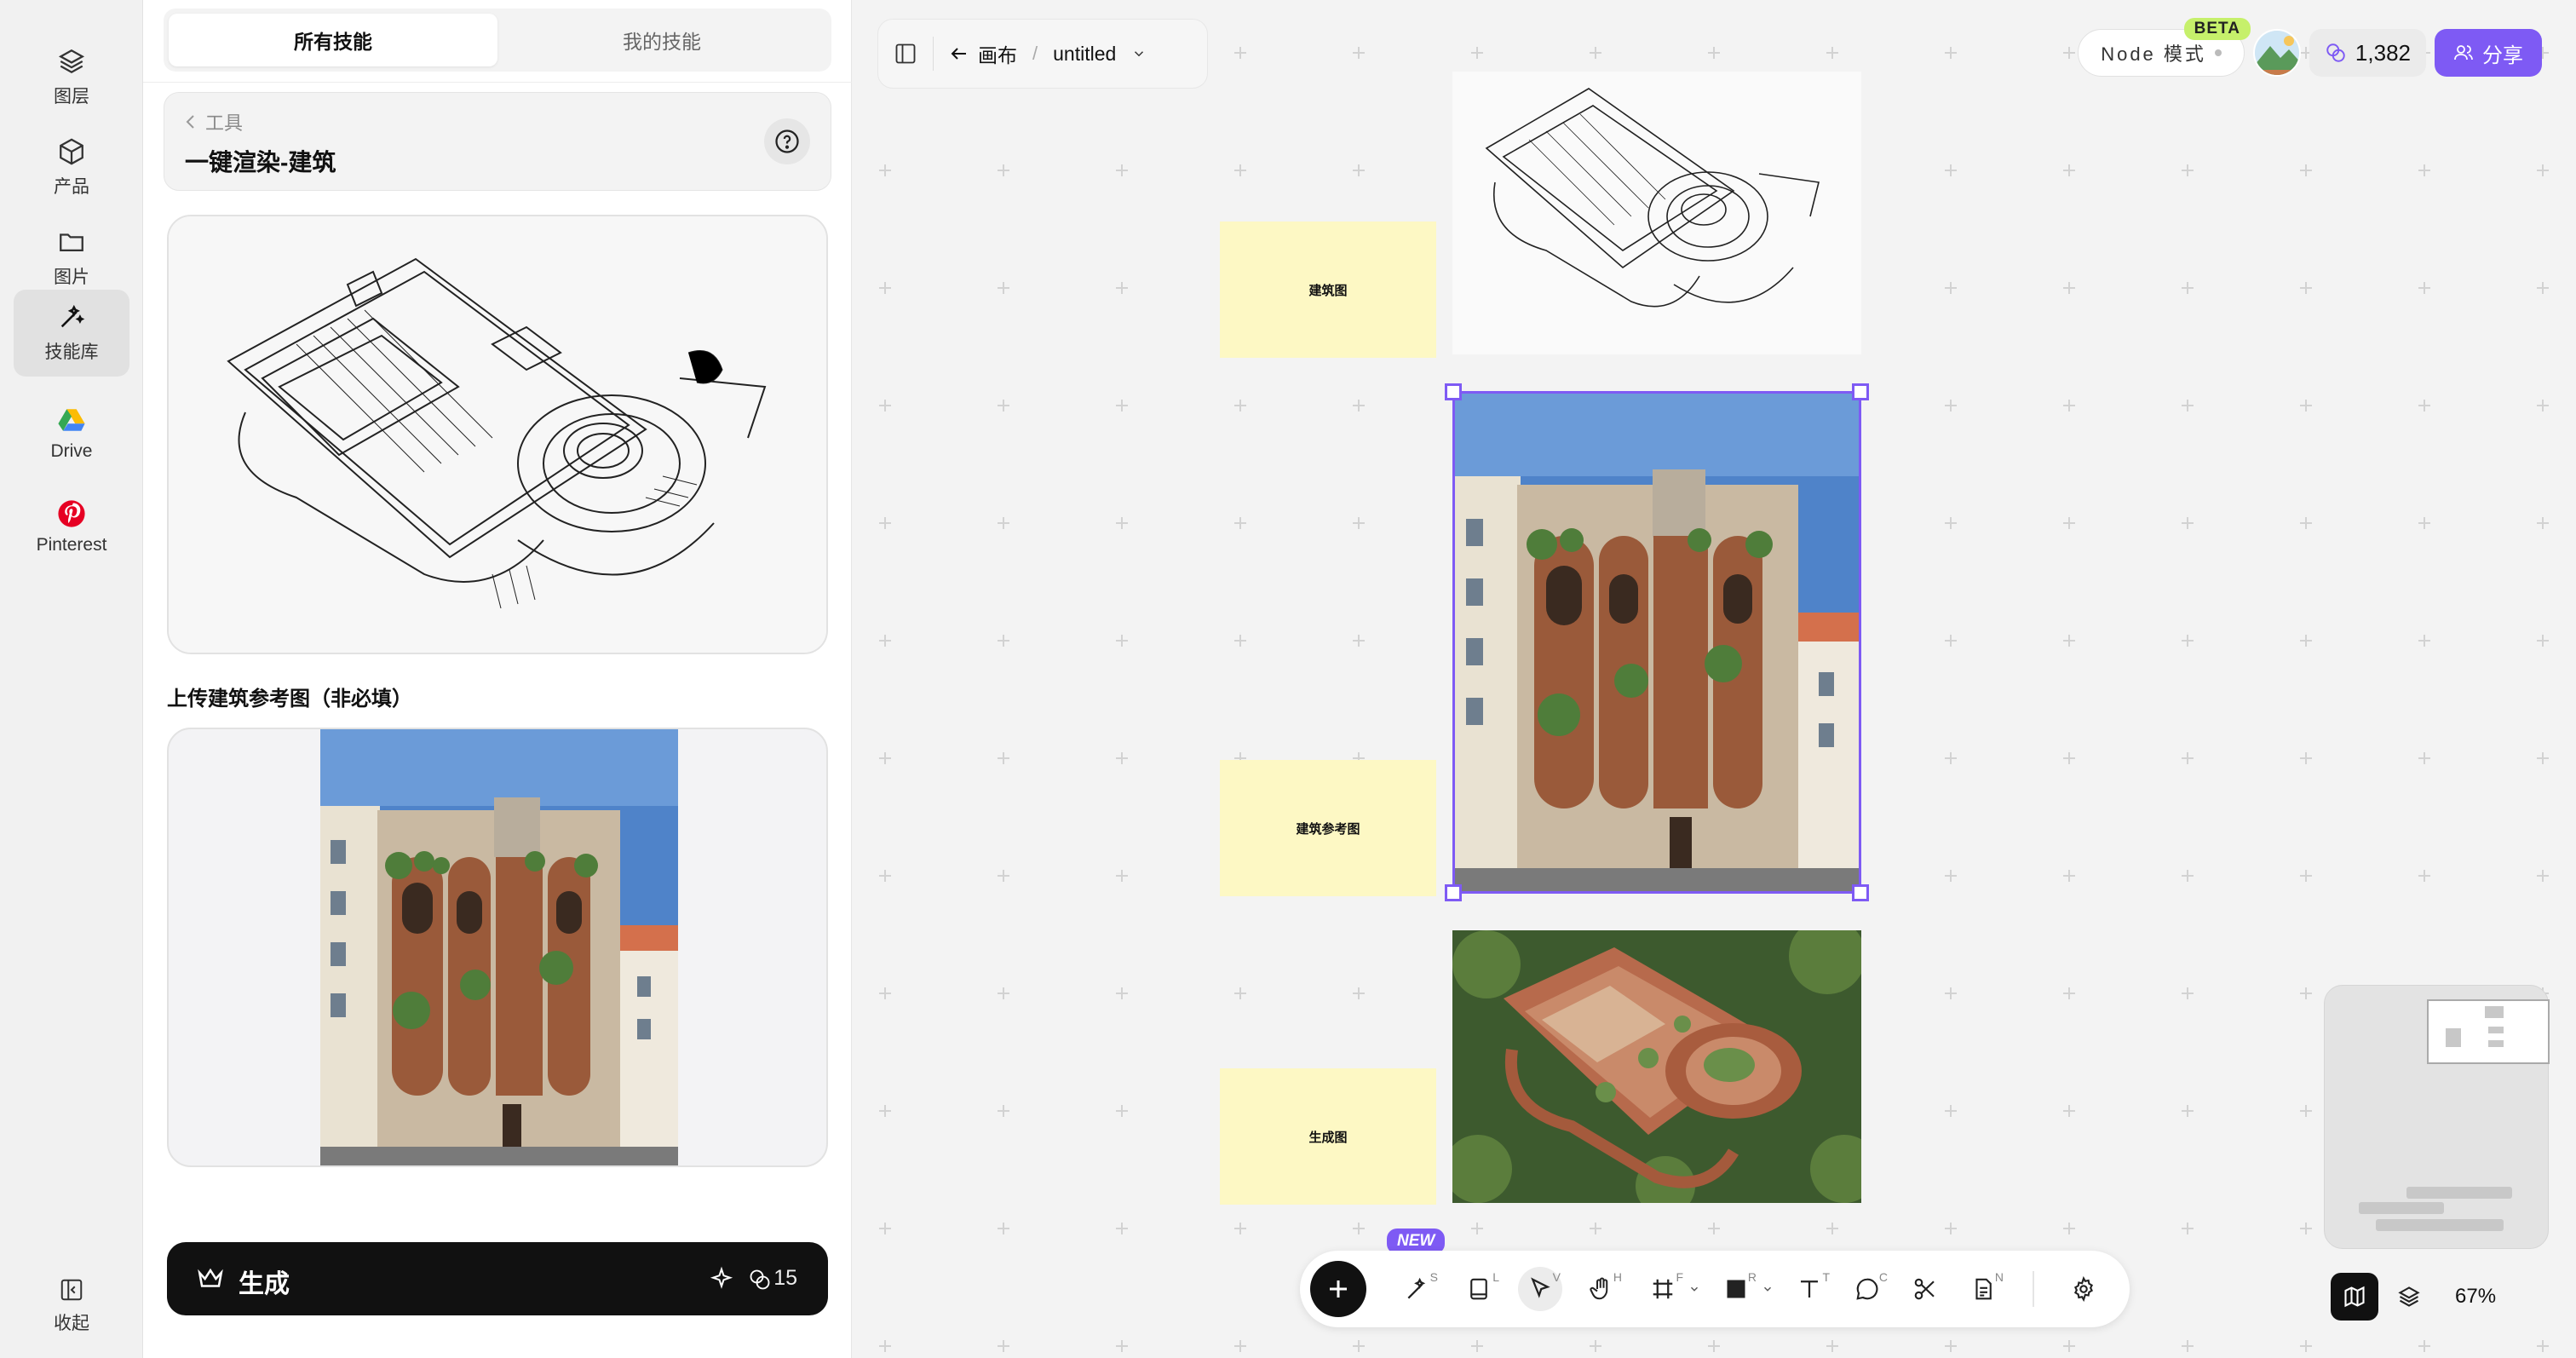  I want to click on rail-item-drive: Drive, so click(71, 434).